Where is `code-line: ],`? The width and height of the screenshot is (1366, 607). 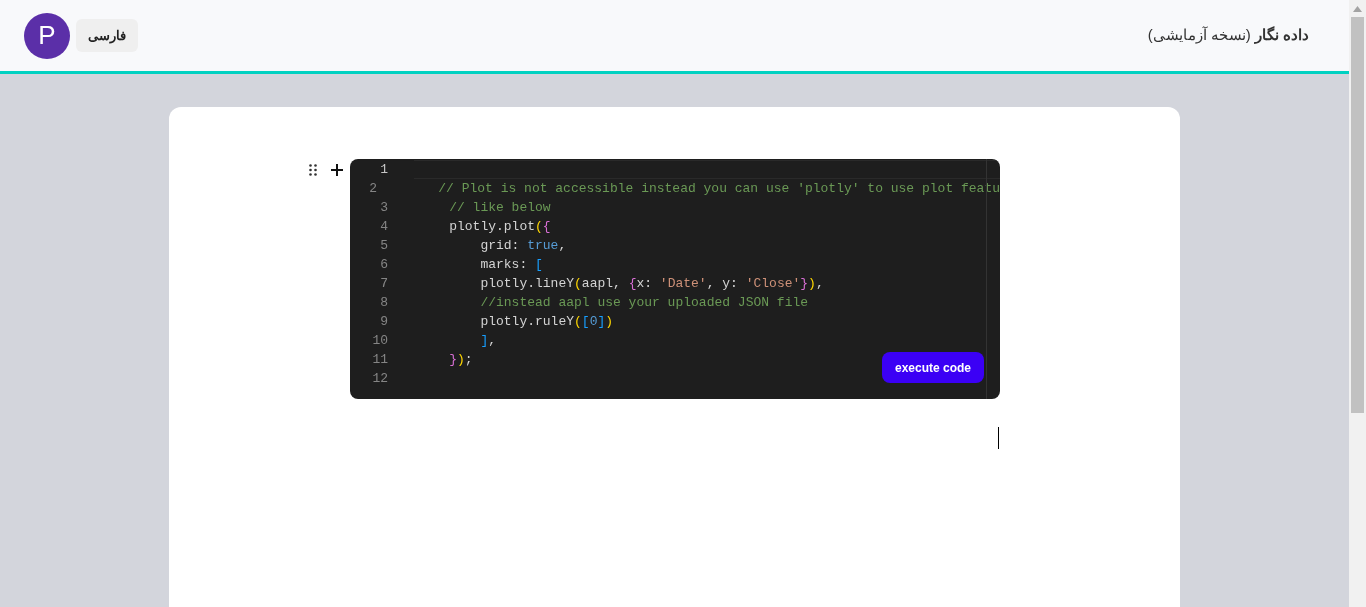
code-line: ], is located at coordinates (488, 340).